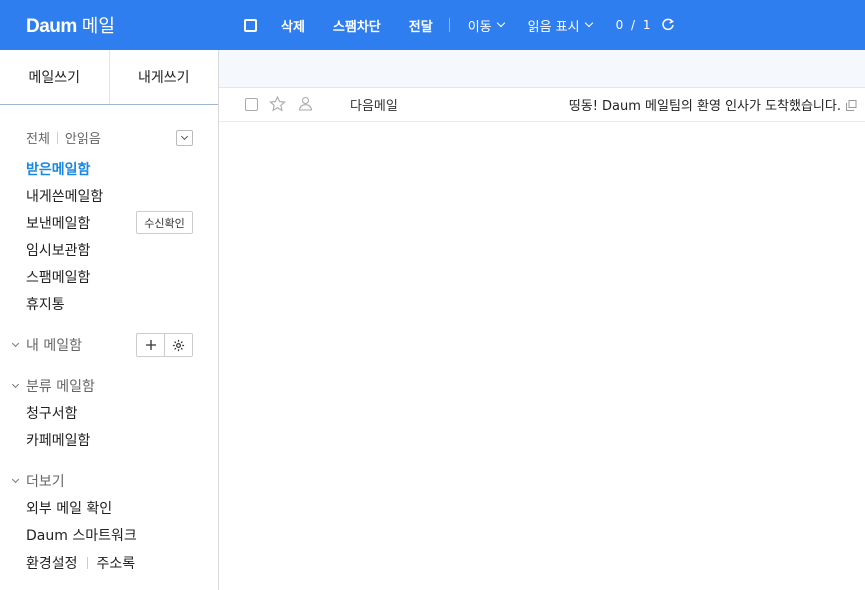 Image resolution: width=865 pixels, height=590 pixels. I want to click on filter-divider, so click(57, 137).